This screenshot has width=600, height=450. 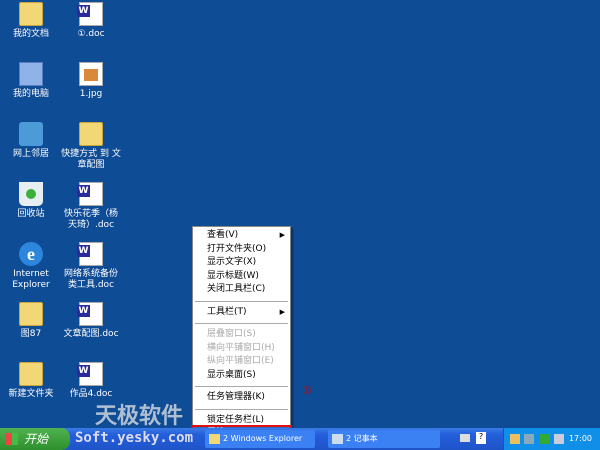 I want to click on menu-item: 关闭工具栏(C), so click(x=241, y=290).